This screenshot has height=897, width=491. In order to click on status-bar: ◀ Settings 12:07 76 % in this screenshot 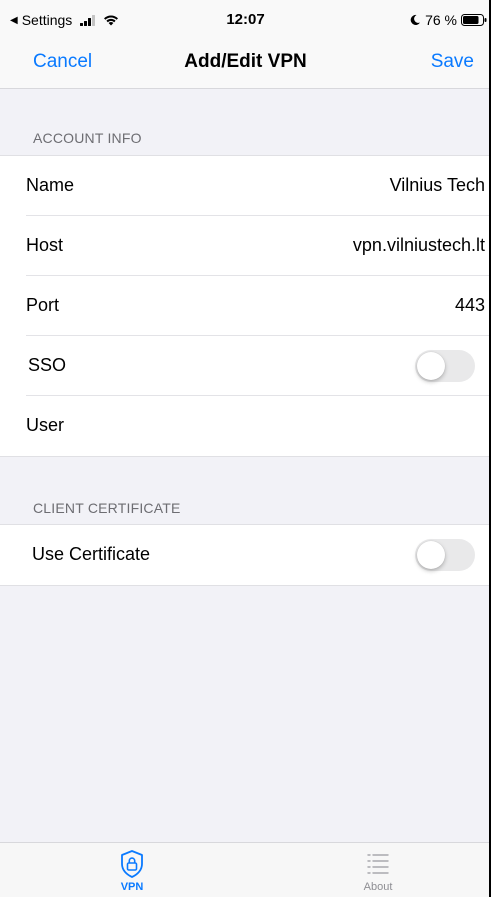, I will do `click(245, 20)`.